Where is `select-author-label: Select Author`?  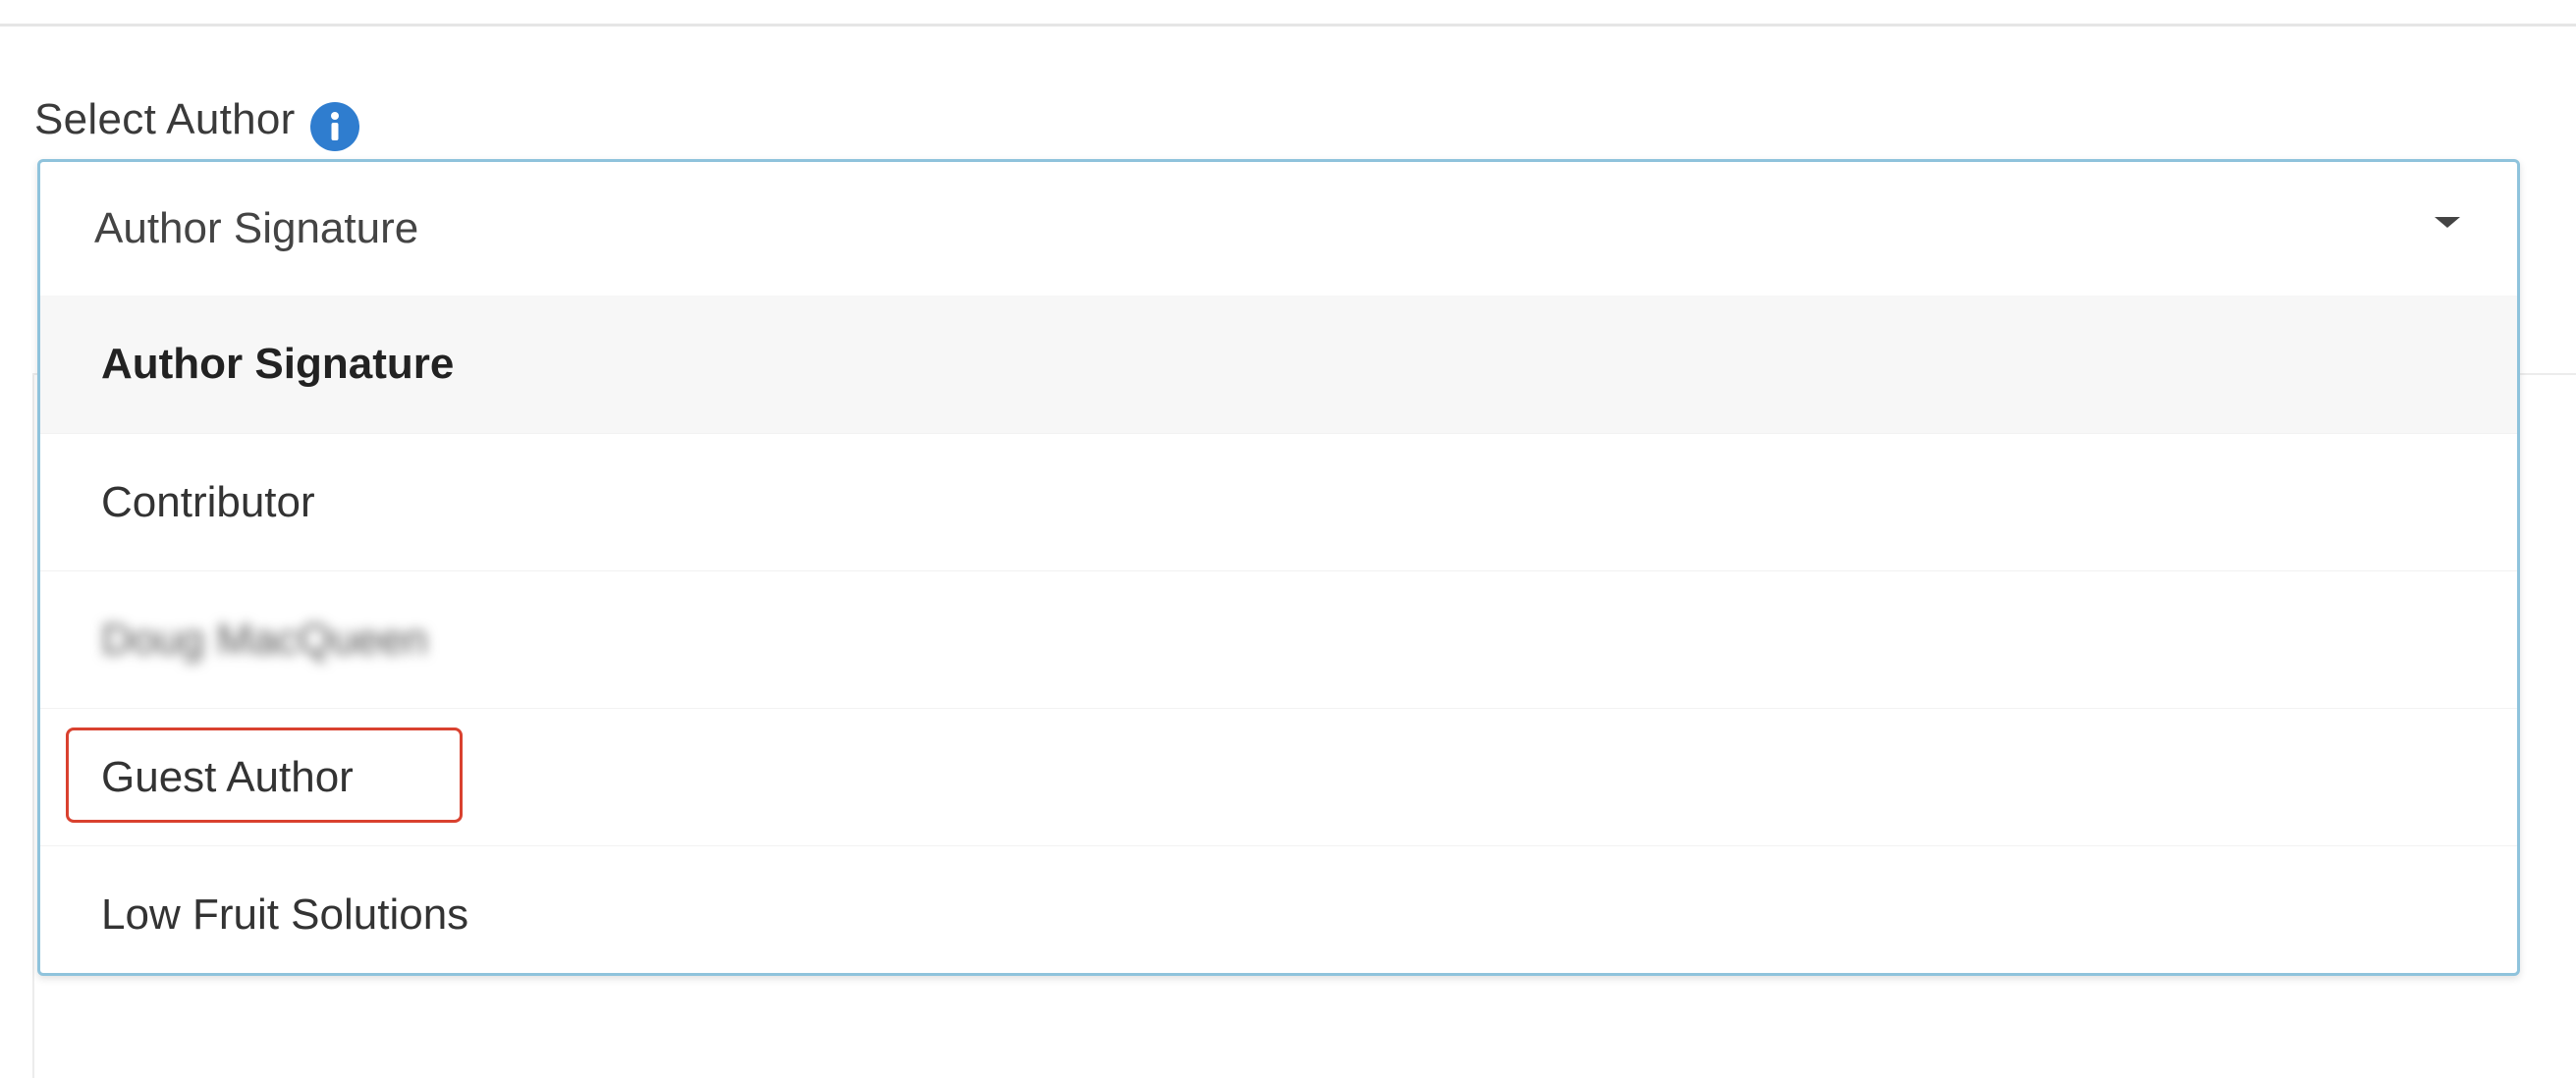 select-author-label: Select Author is located at coordinates (197, 121).